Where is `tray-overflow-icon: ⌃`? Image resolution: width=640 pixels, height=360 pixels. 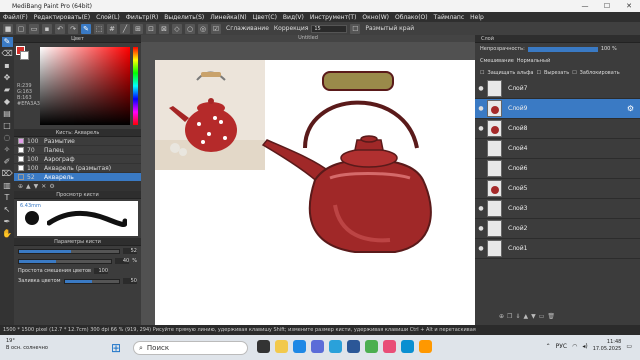
tray-overflow-icon: ⌃ is located at coordinates (548, 346).